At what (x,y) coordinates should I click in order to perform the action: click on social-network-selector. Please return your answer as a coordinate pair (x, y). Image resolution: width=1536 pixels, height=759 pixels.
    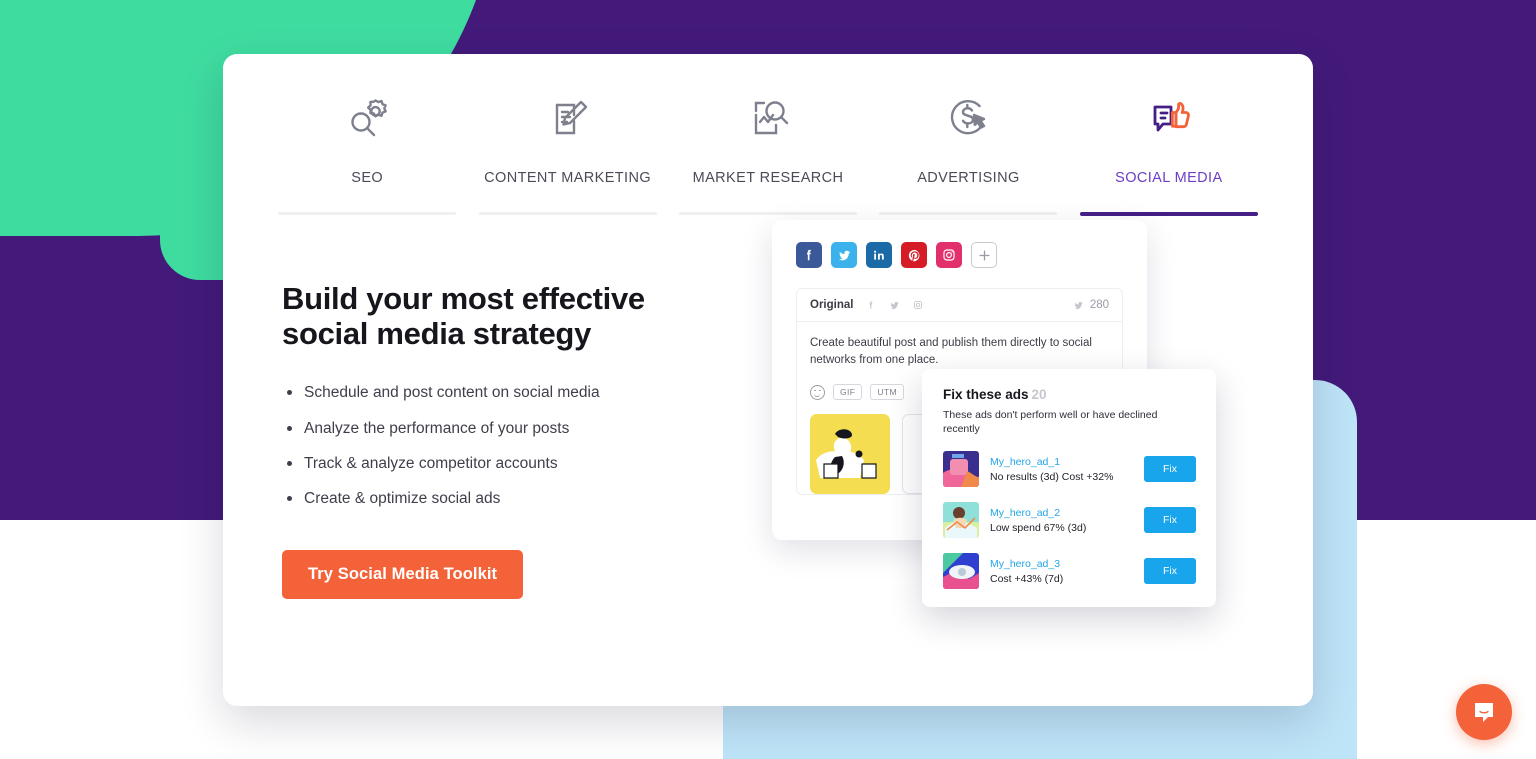
    Looking at the image, I should click on (959, 255).